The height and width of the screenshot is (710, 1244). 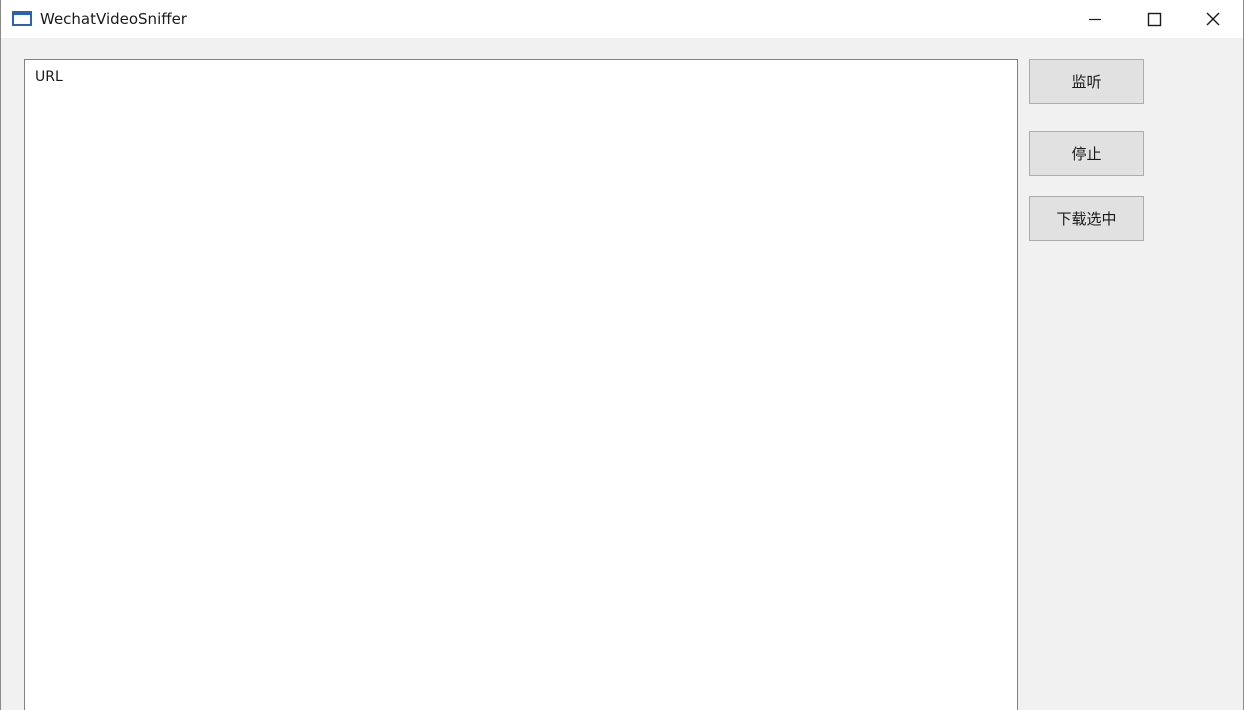 I want to click on maximize-icon, so click(x=1154, y=19).